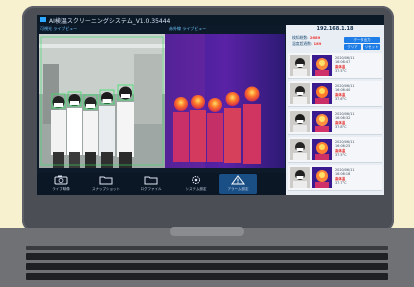 The width and height of the screenshot is (414, 287). I want to click on bottom-toolbar: ライブ映像 スナップショット ログファイル システム設定 アラーム設定, so click(161, 184).